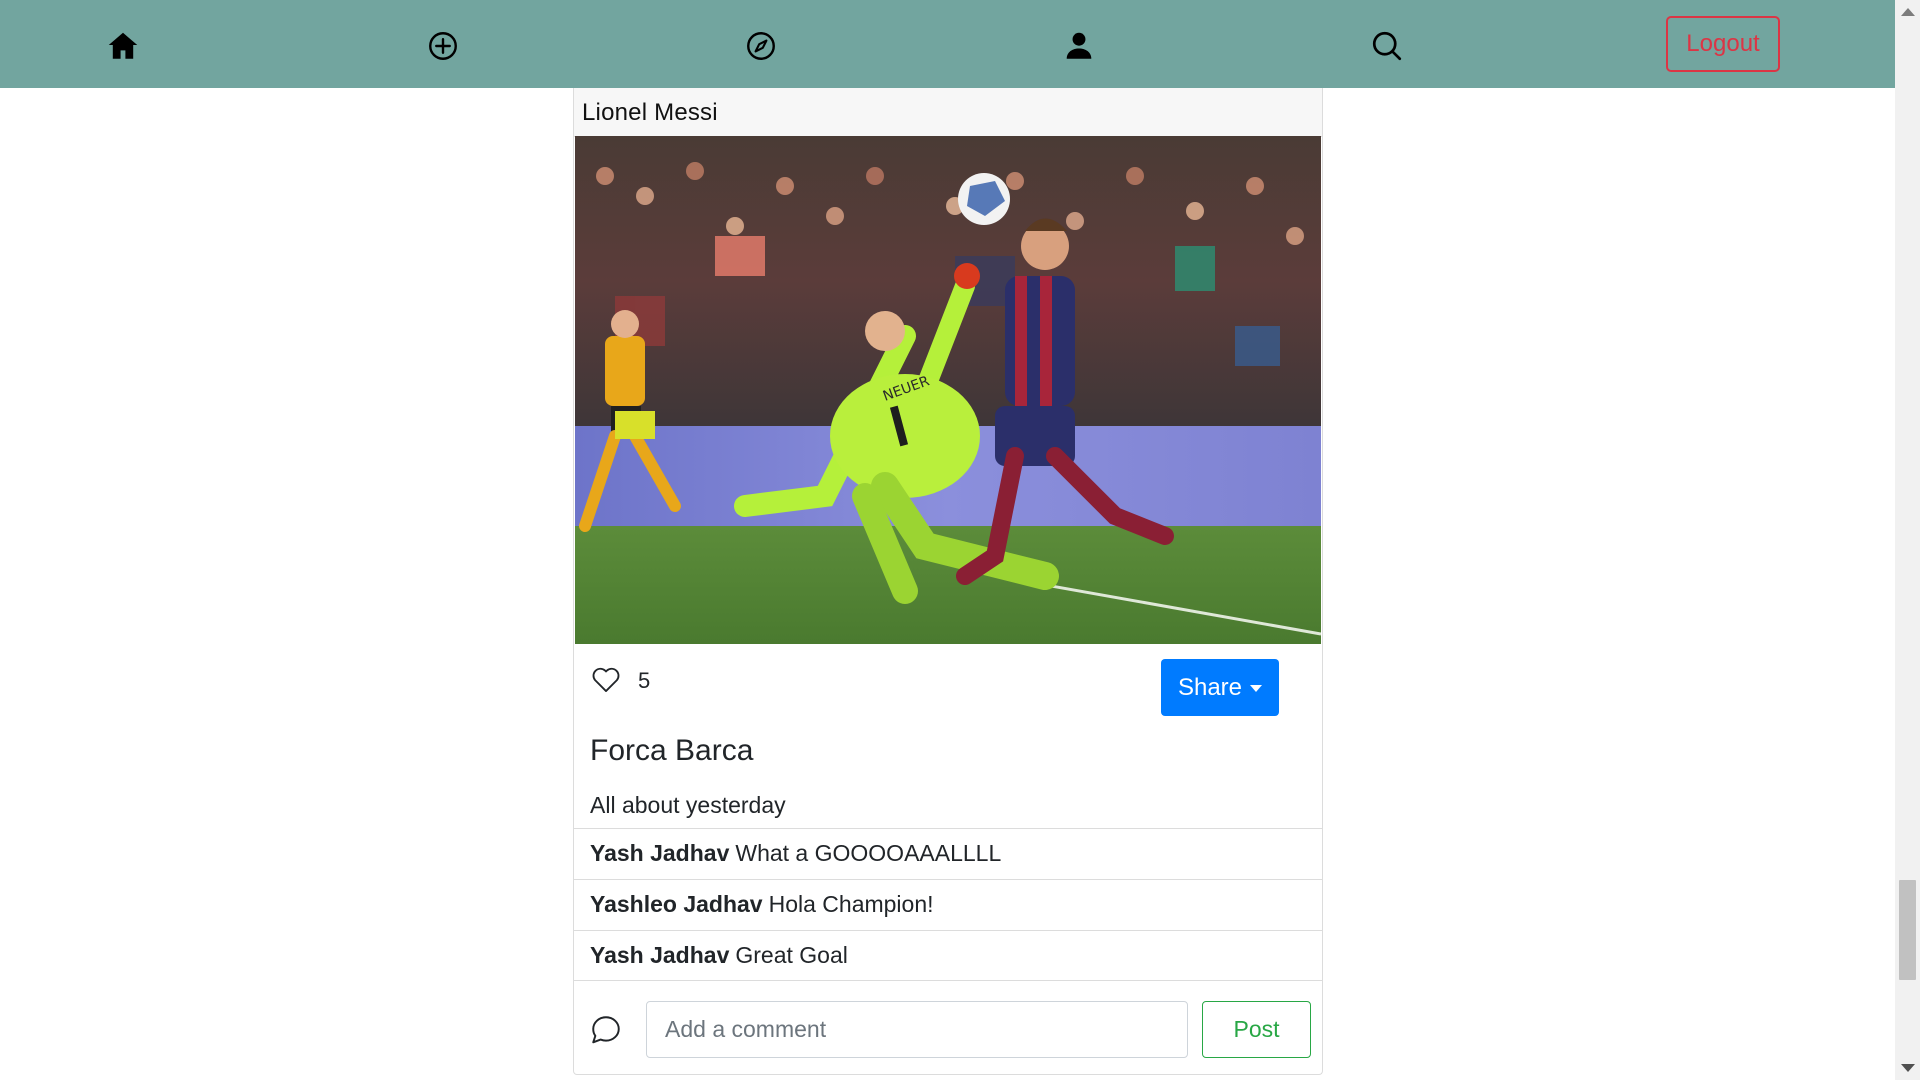  What do you see at coordinates (606, 679) in the screenshot?
I see `heart-outline-icon` at bounding box center [606, 679].